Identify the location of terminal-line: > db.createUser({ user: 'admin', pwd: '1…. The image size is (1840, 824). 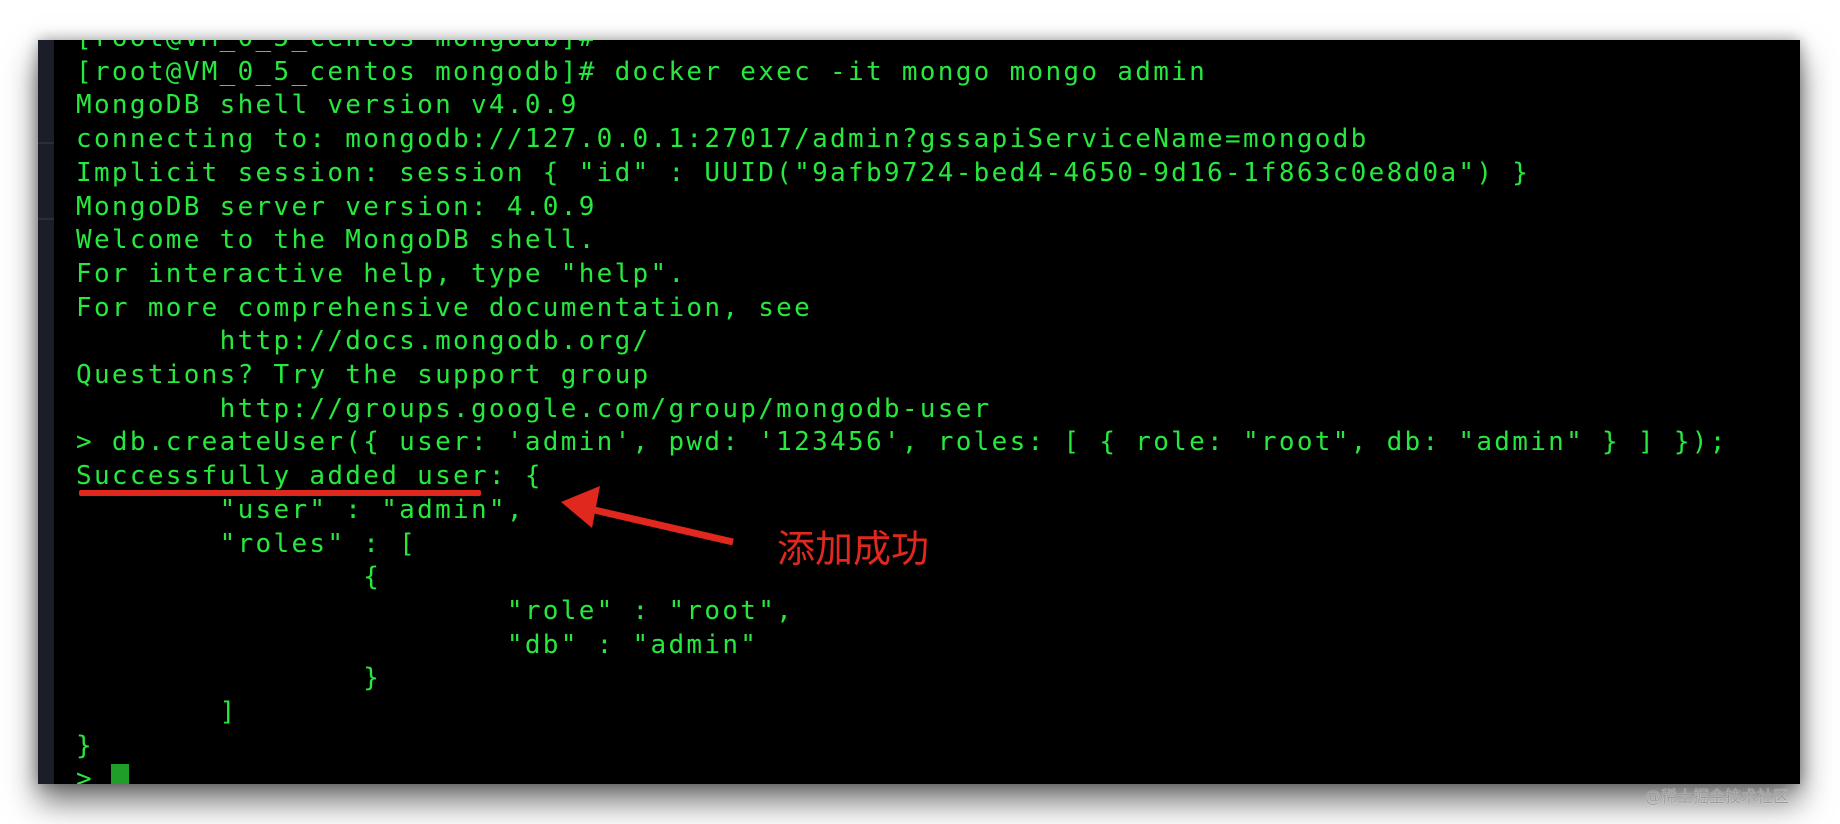
(902, 442).